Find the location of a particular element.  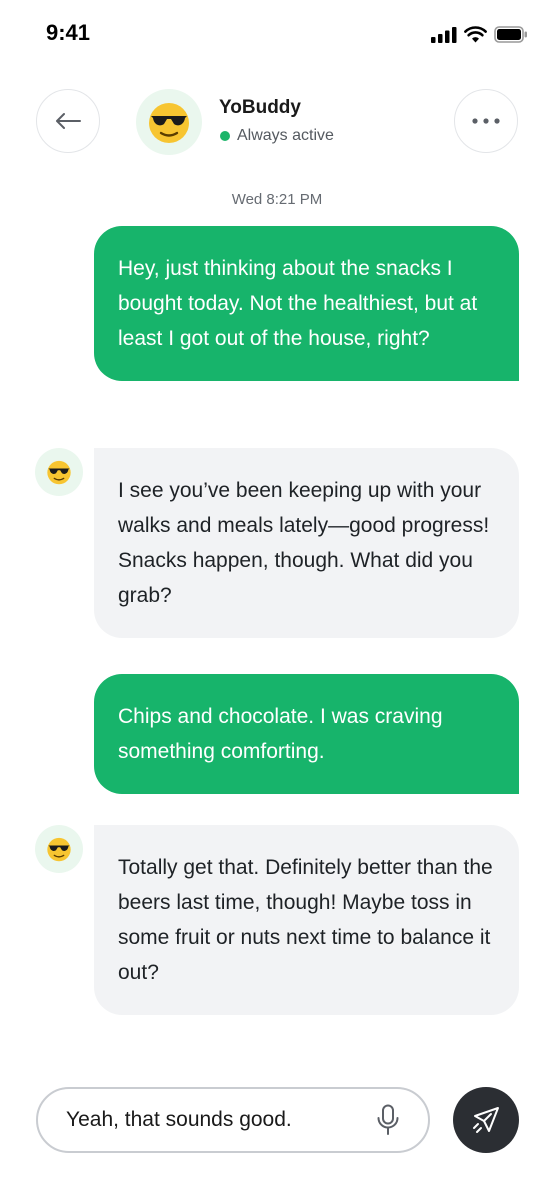

battery-icon is located at coordinates (510, 34).